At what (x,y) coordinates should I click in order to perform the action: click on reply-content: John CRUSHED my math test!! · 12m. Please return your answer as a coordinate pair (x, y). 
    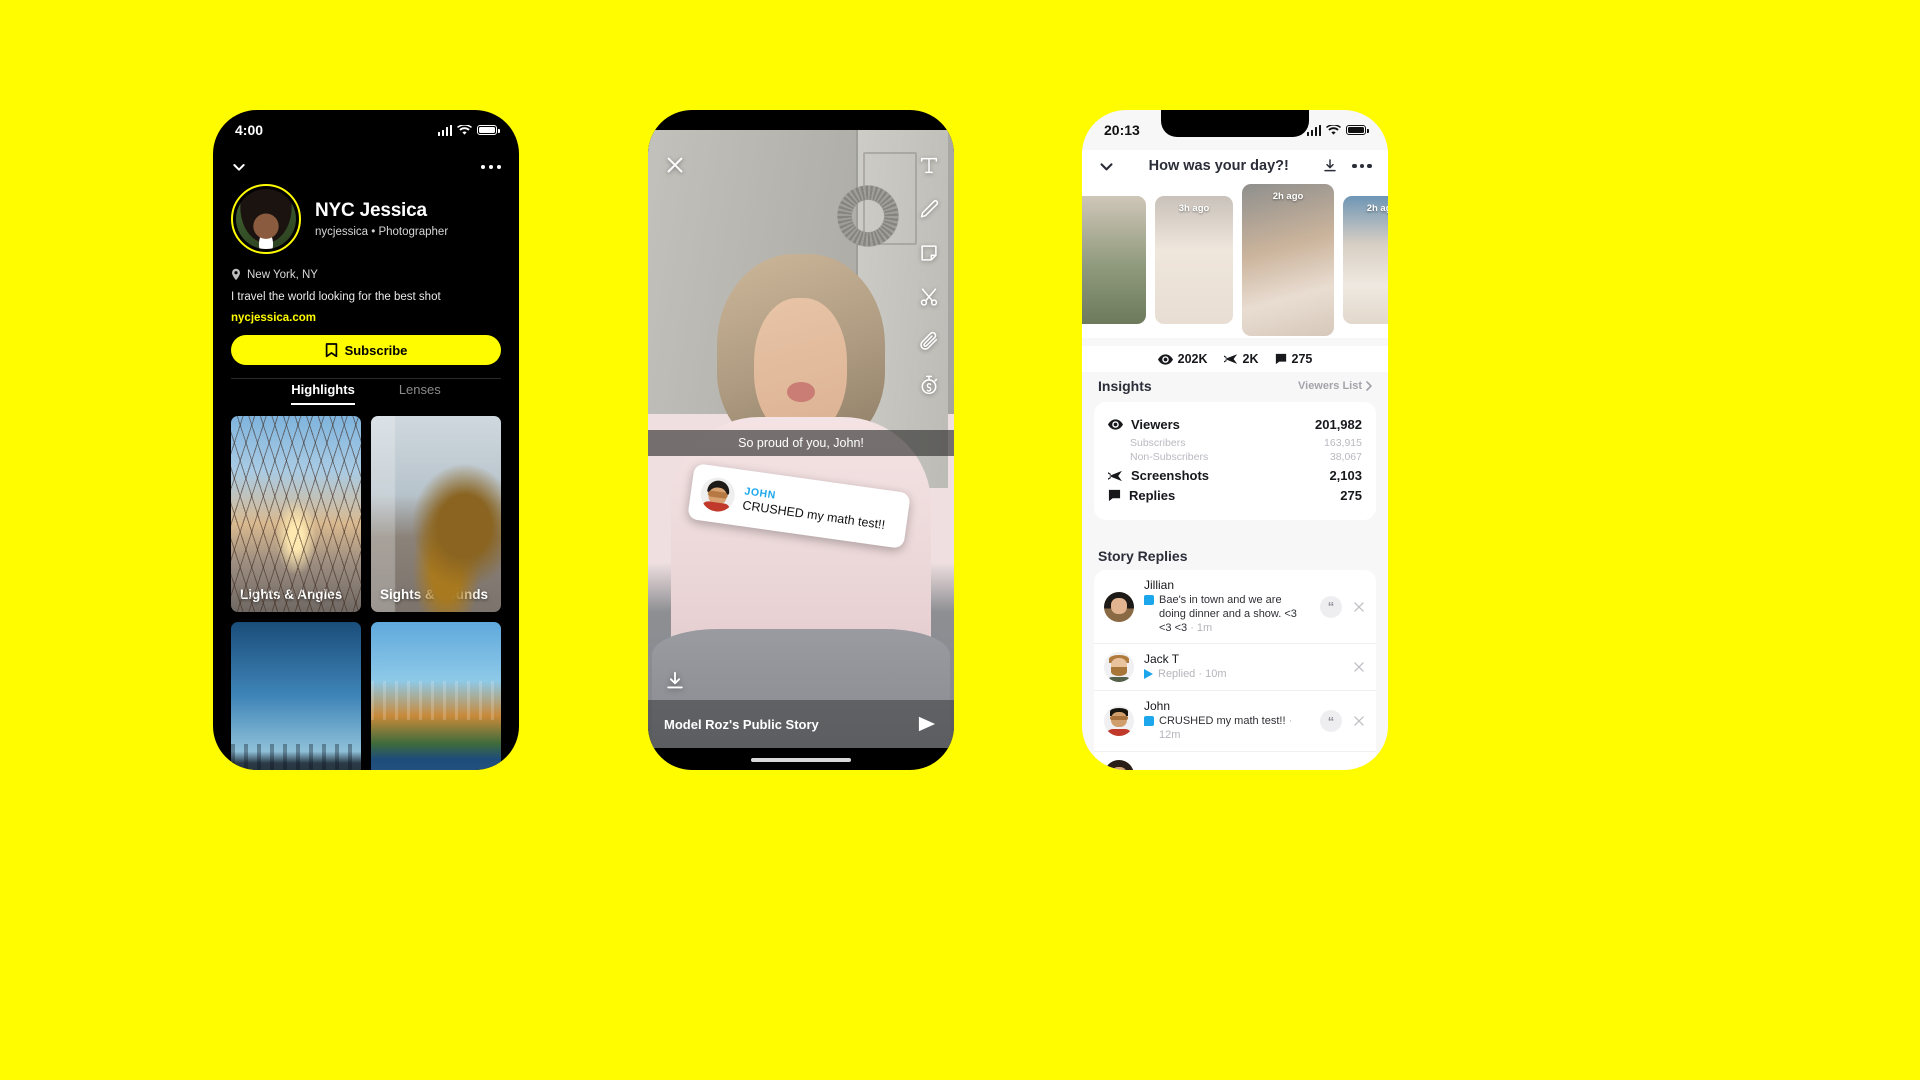
    Looking at the image, I should click on (1227, 721).